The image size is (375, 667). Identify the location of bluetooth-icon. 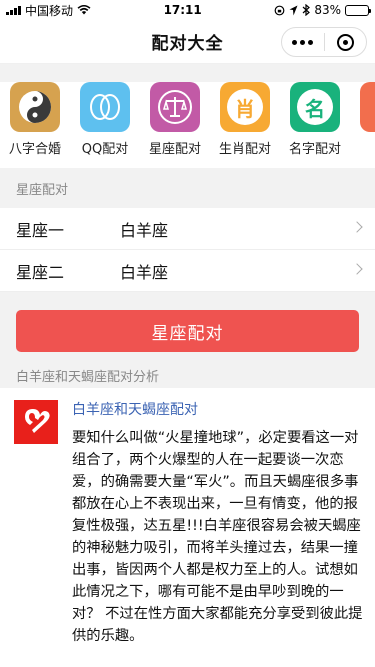
(306, 10).